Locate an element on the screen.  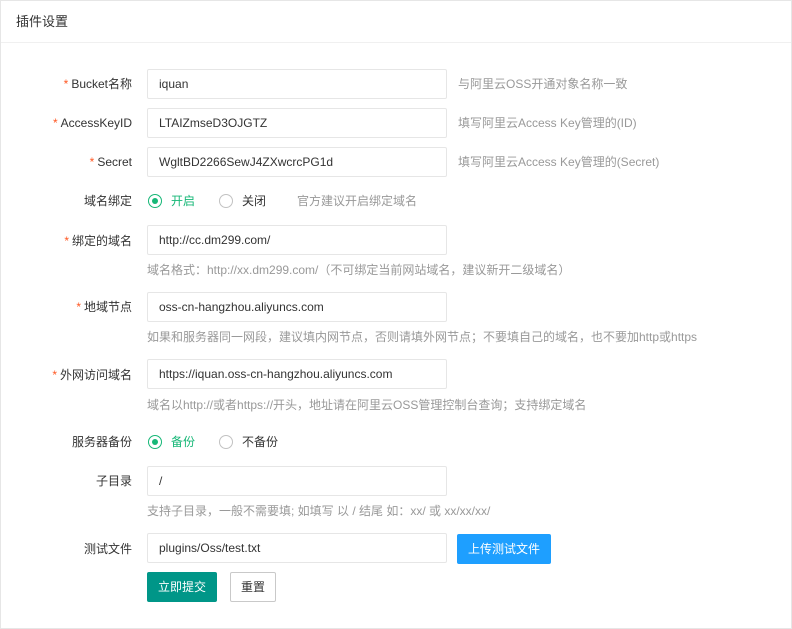
bucket-hint: 与阿里云OSS开通对象名称一致 is located at coordinates (543, 84).